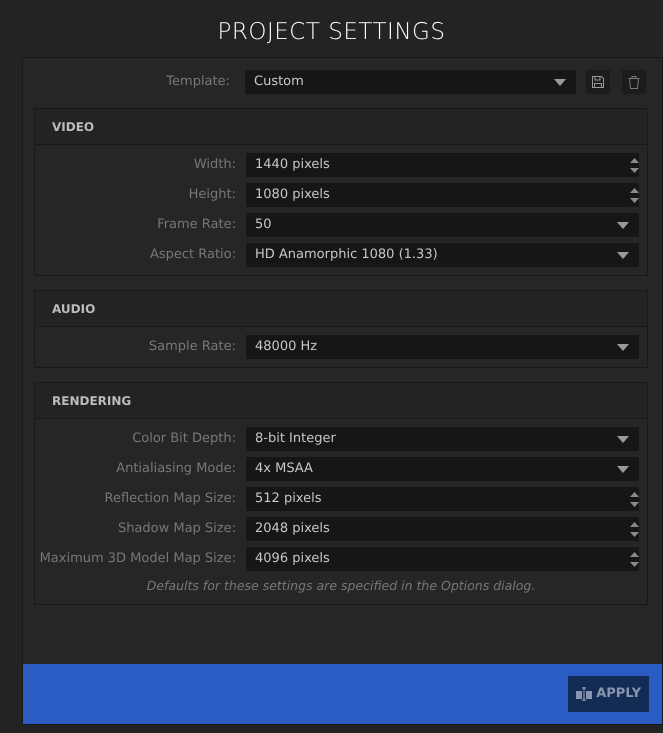 Image resolution: width=663 pixels, height=733 pixels. What do you see at coordinates (196, 225) in the screenshot?
I see `field-label: Frame Rate:` at bounding box center [196, 225].